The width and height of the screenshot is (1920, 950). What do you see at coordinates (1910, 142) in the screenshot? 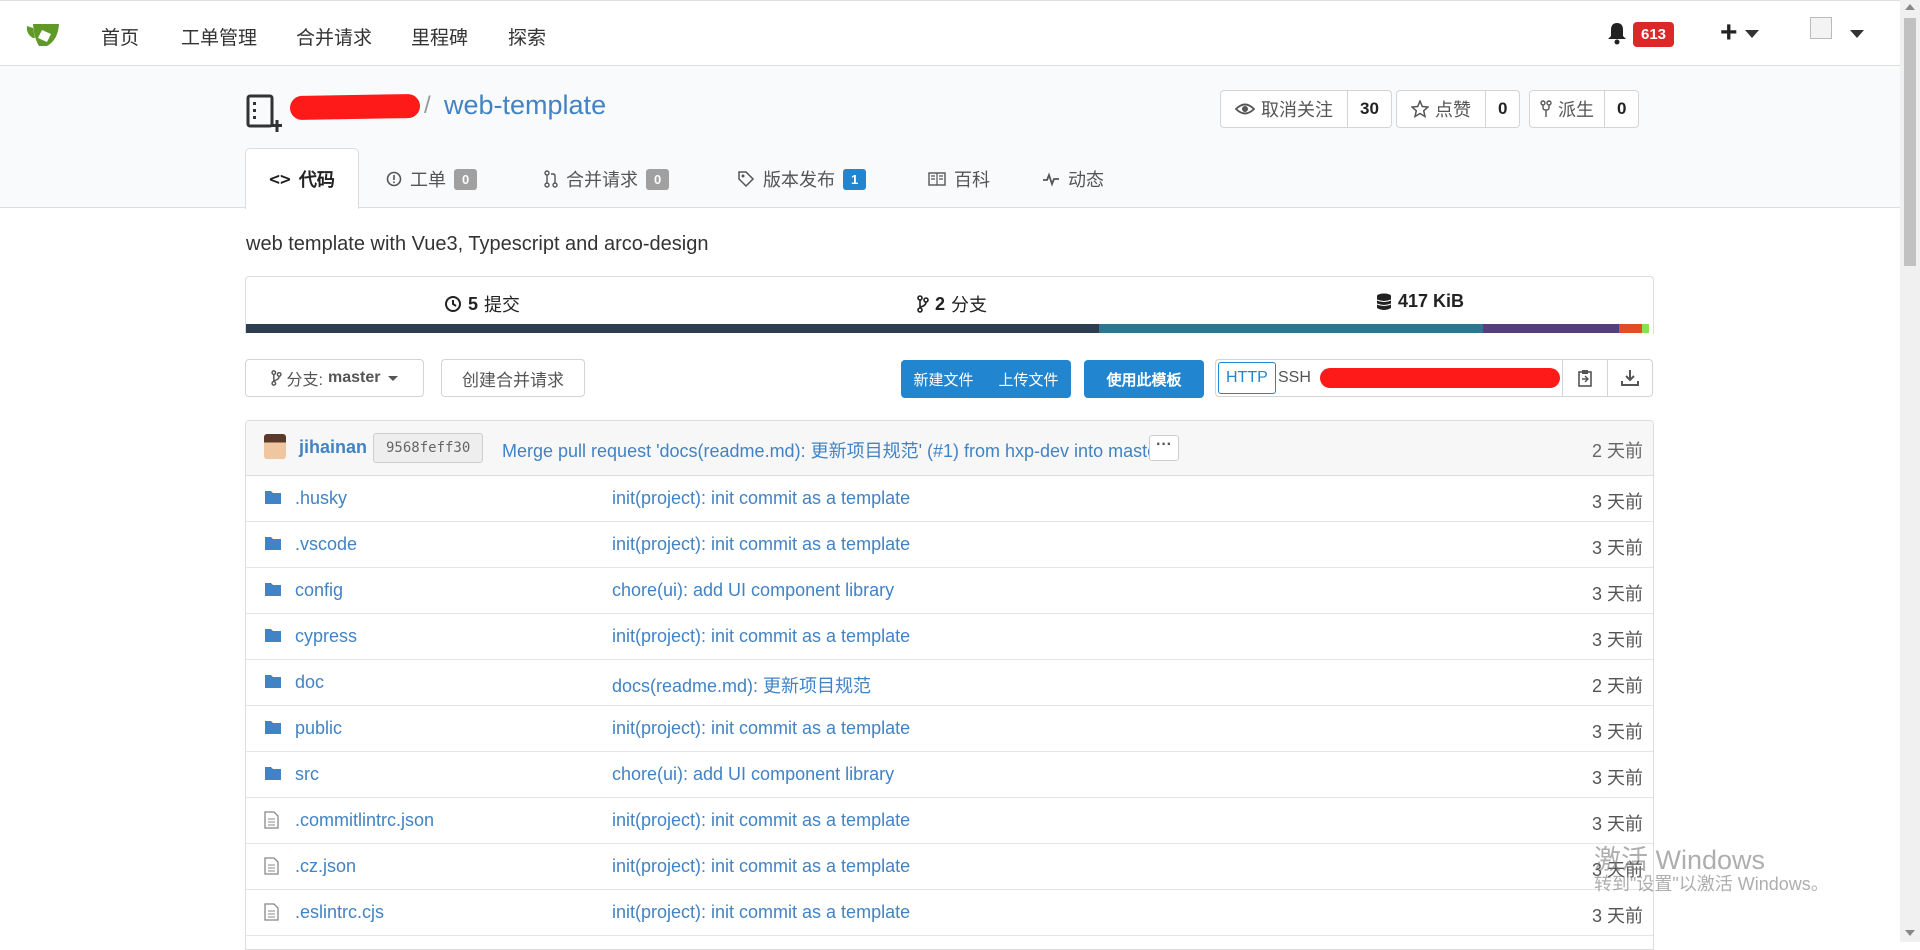
I see `scrollbar-thumb` at bounding box center [1910, 142].